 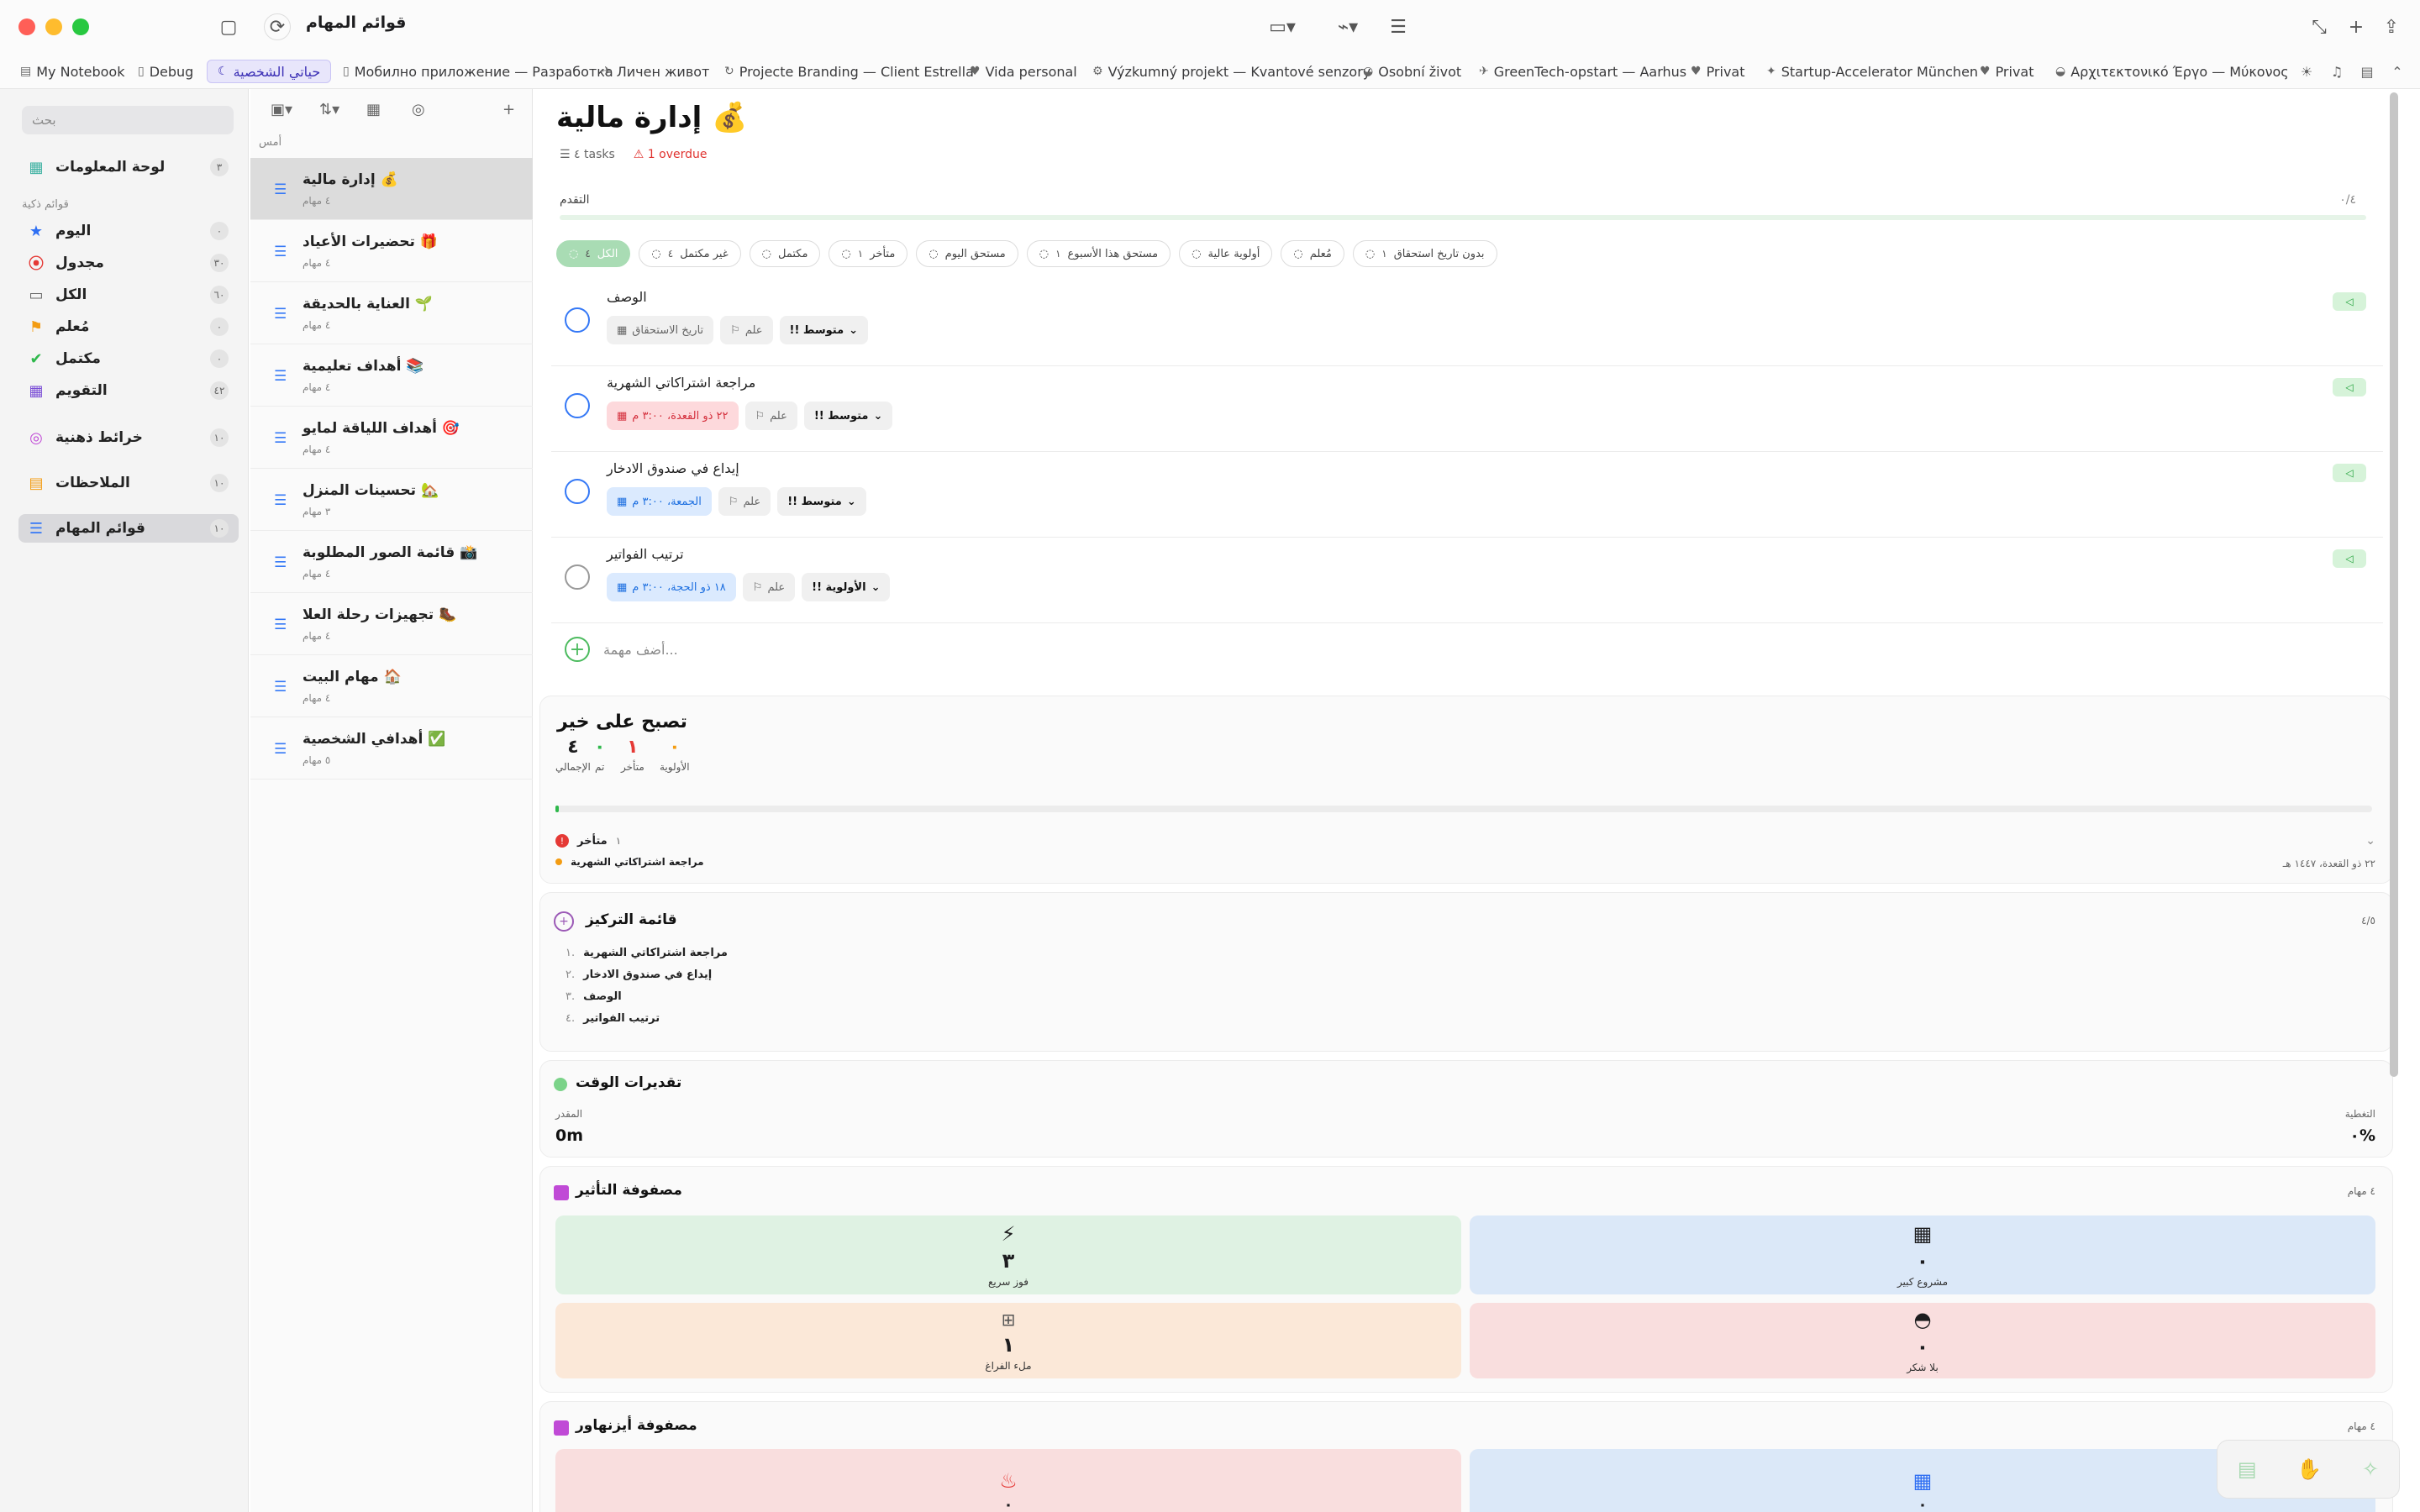 I want to click on list-item: ☰ أهداف اللياقة لمايو 🎯 ٤ مهام, so click(x=391, y=438).